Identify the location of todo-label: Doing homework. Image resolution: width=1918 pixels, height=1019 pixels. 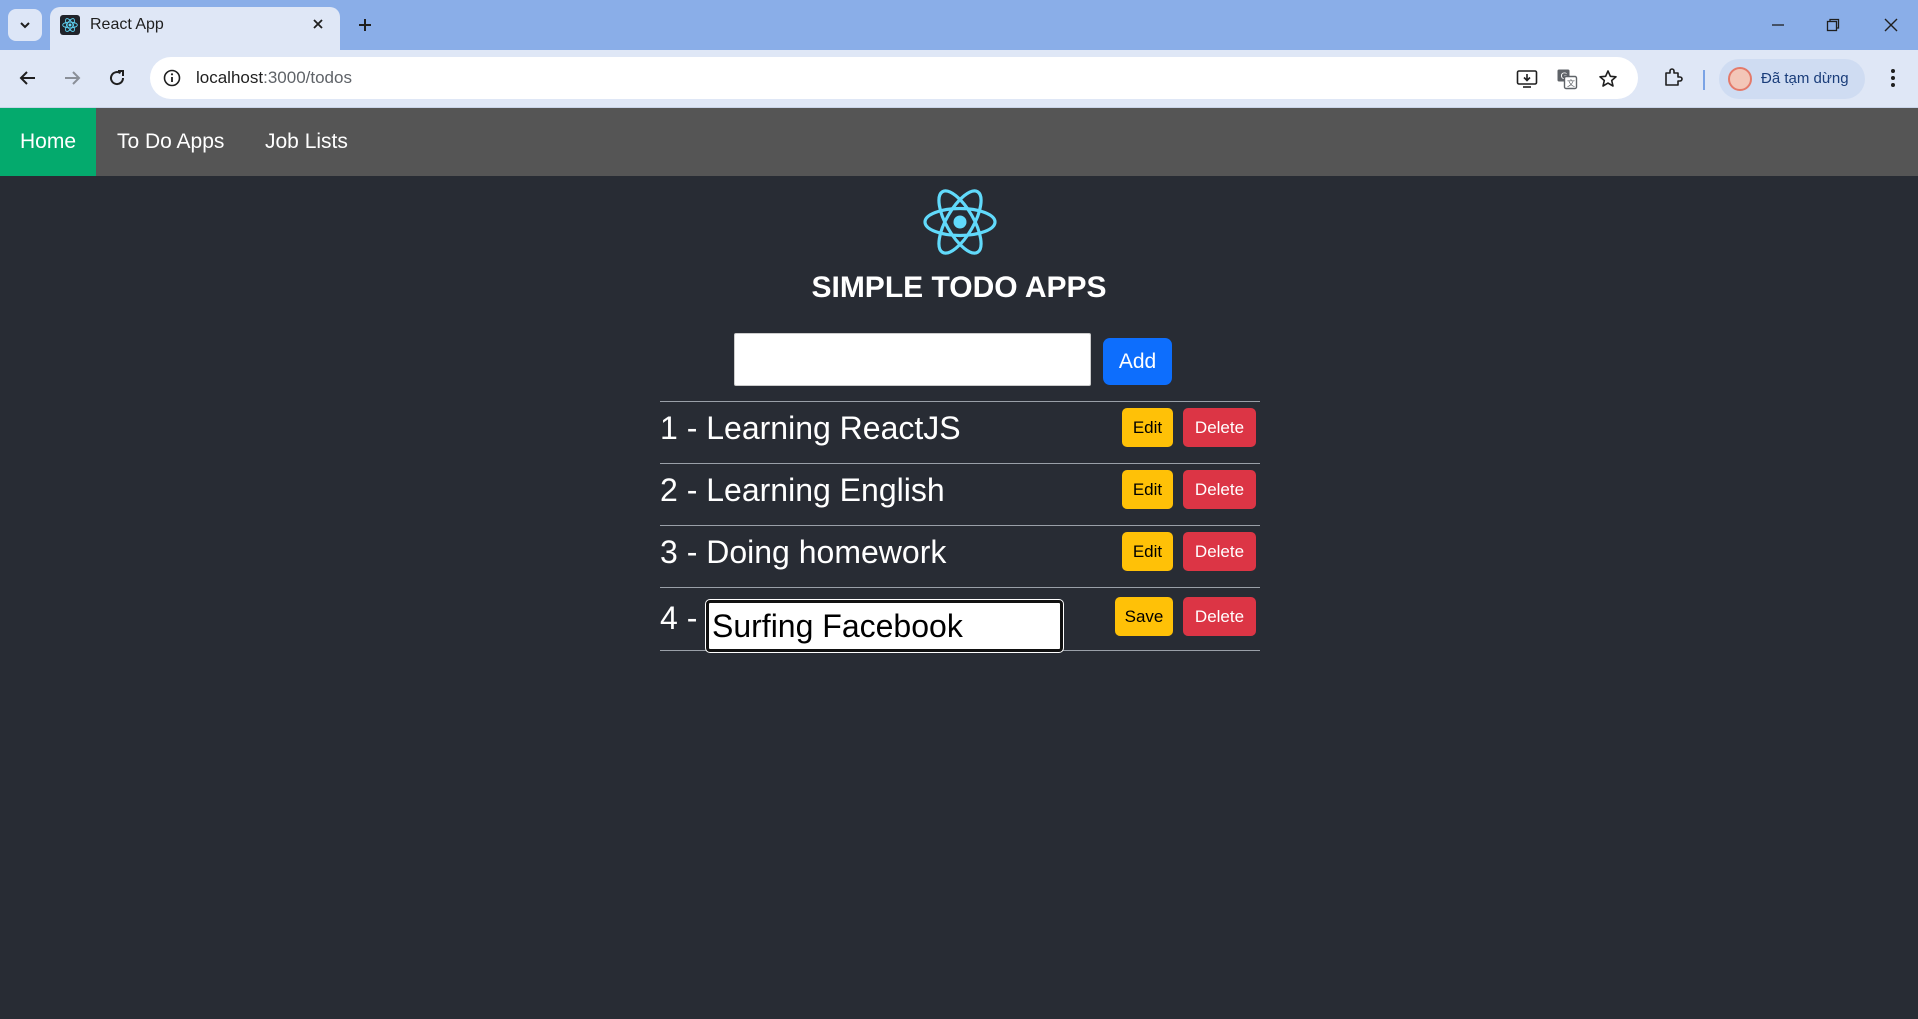
(826, 552).